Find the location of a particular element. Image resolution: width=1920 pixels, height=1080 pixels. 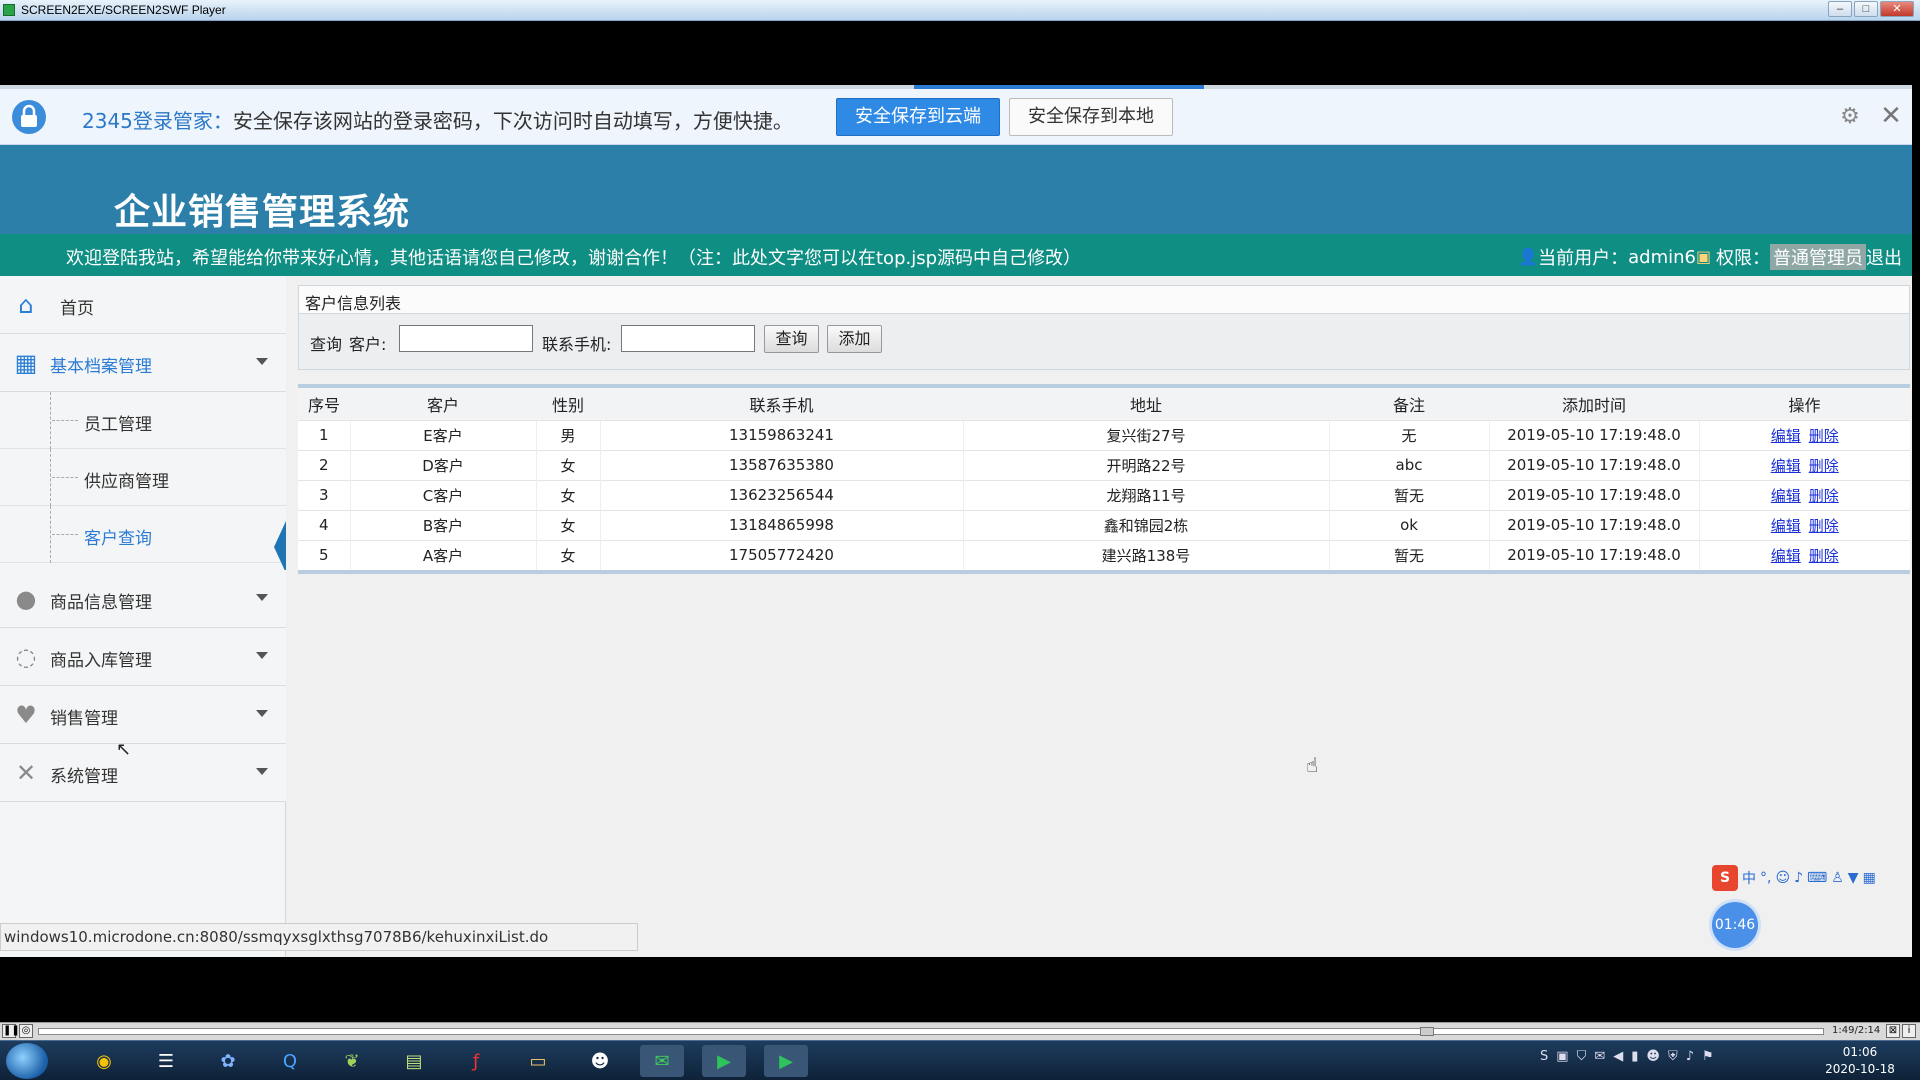

search-bar: 查询 客户: 联系手机: 查询 添加 is located at coordinates (1104, 342).